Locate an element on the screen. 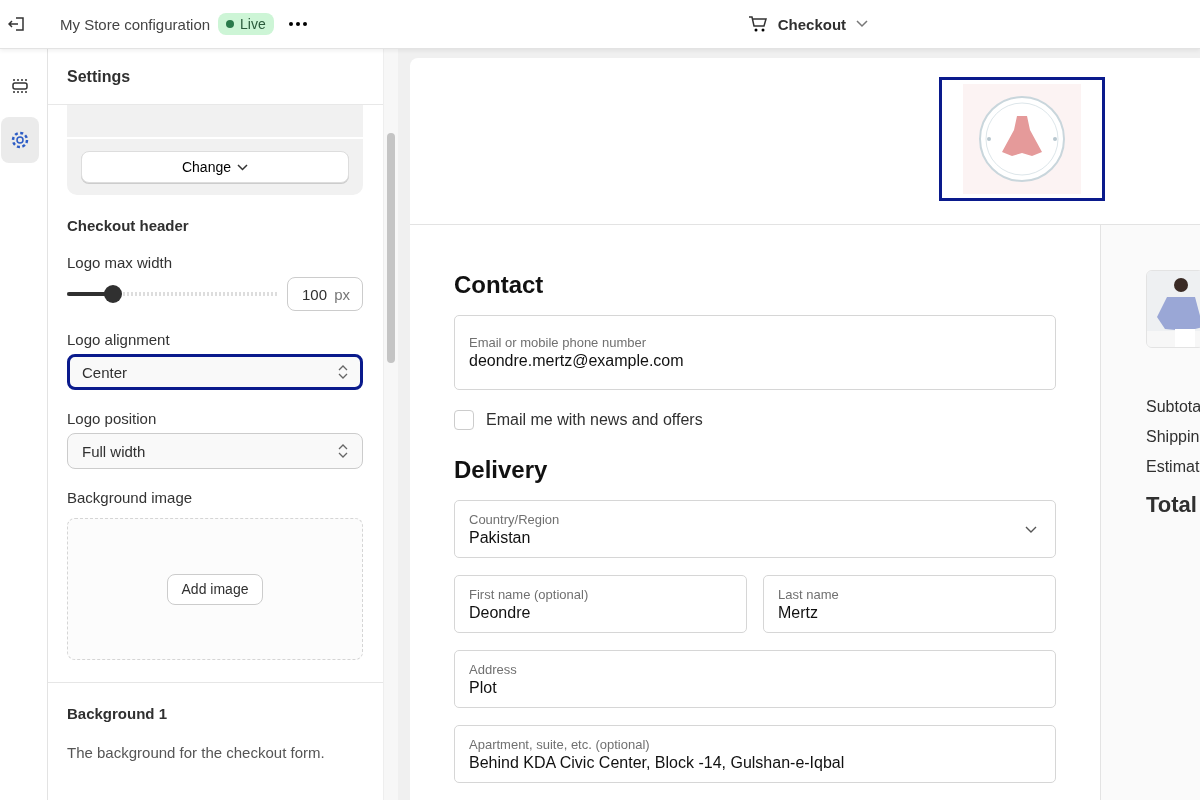 This screenshot has height=800, width=1200. newsletter-checkbox is located at coordinates (464, 420).